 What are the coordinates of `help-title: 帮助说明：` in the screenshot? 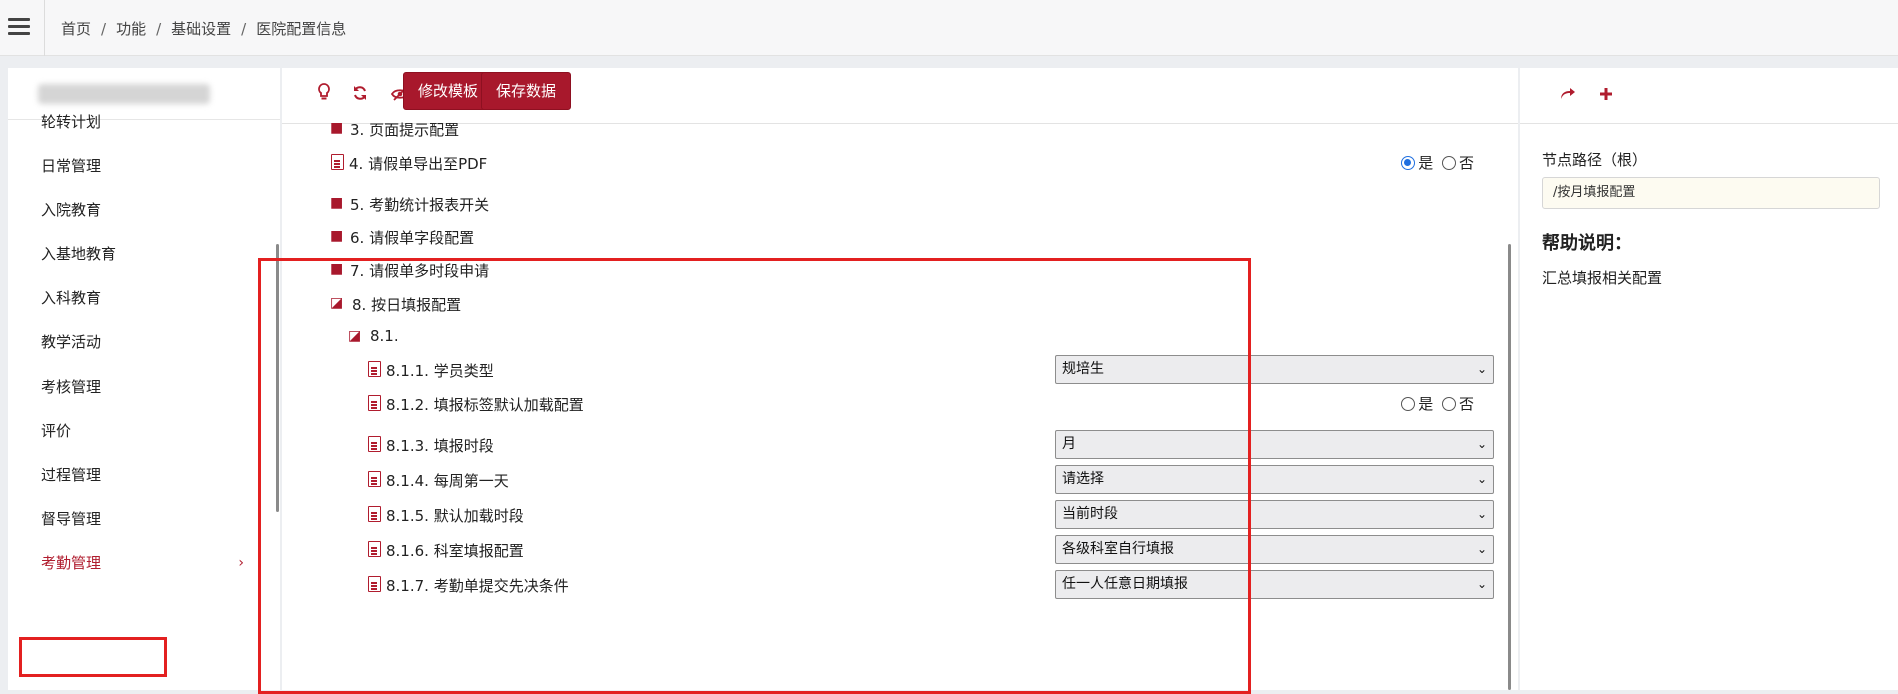 It's located at (1587, 243).